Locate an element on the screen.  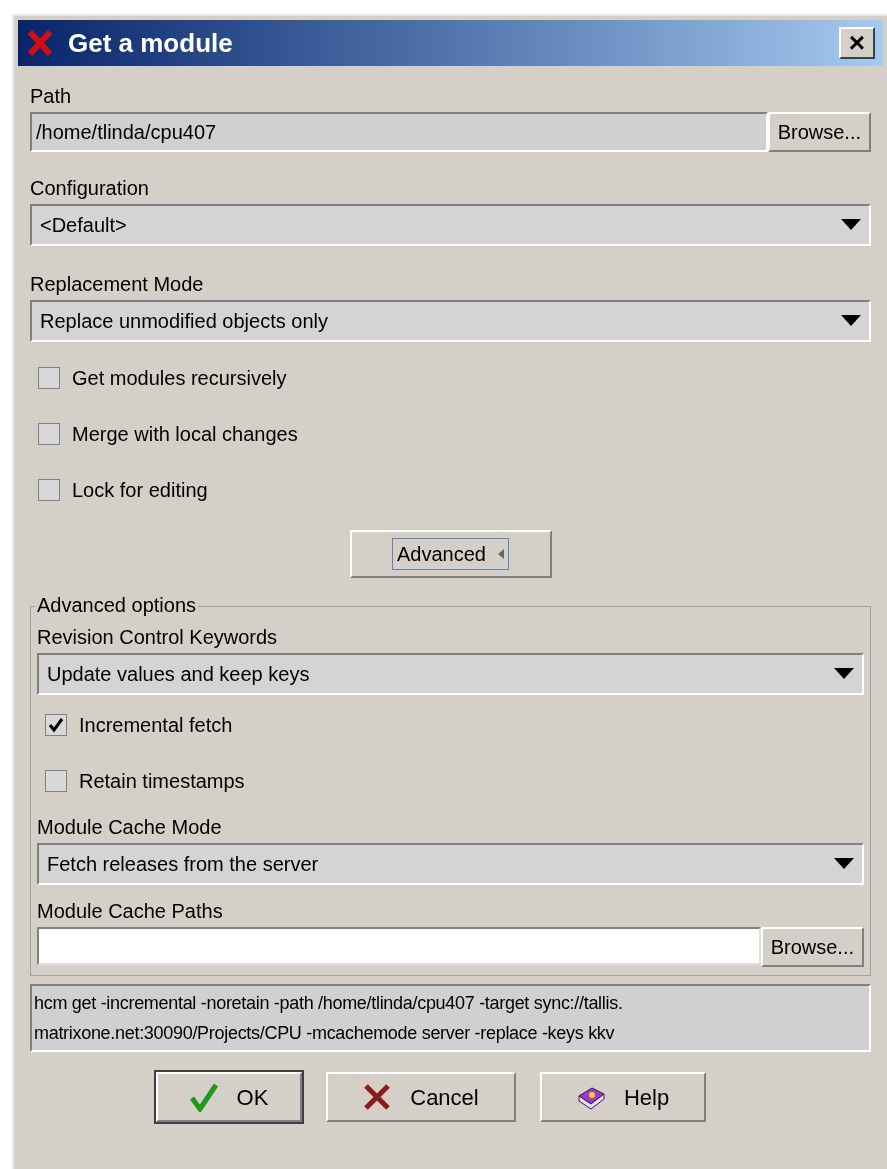
dropdown: Replace unmodified objects only is located at coordinates (450, 321).